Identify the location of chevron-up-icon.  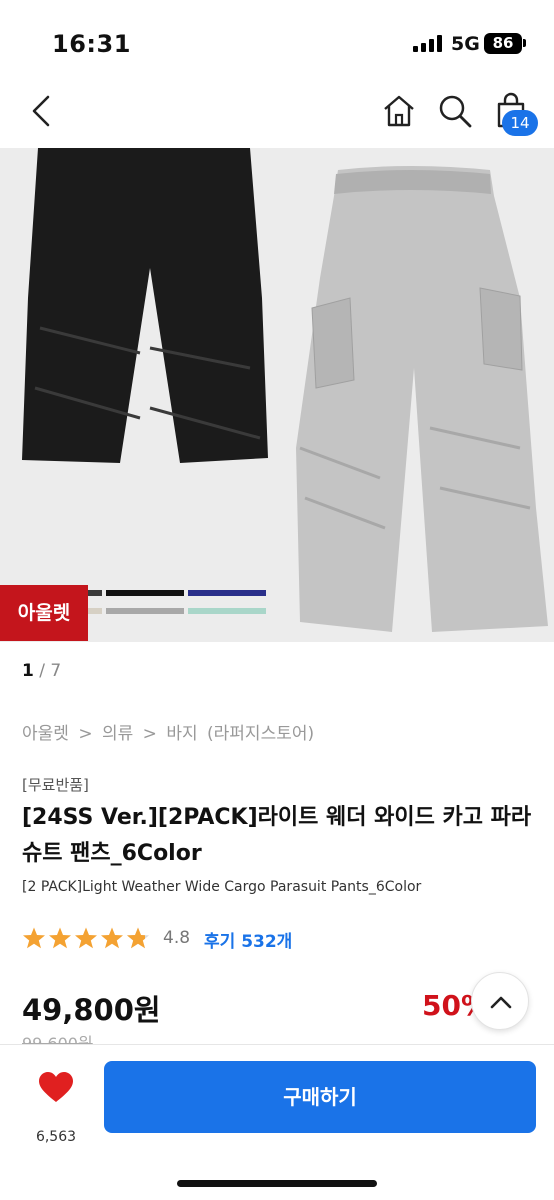
(501, 1002).